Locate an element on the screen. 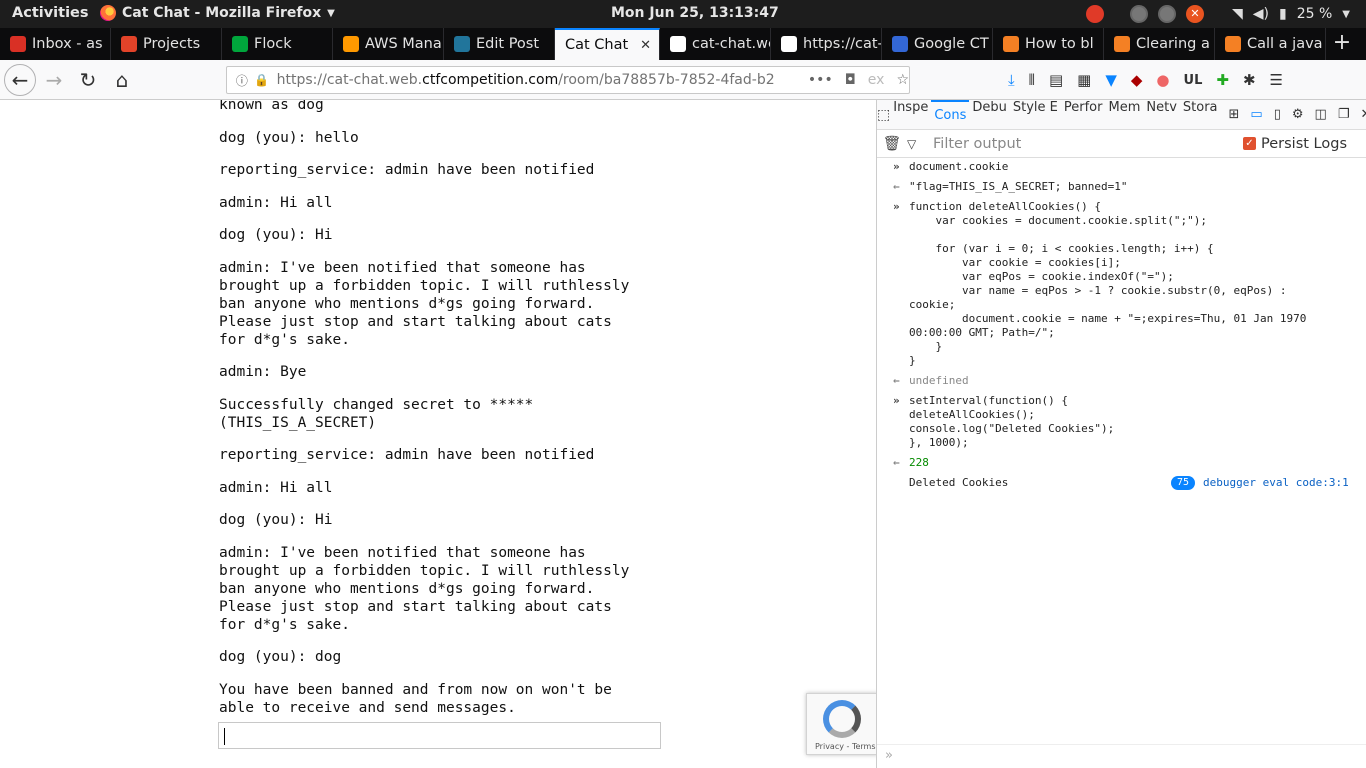 This screenshot has height=768, width=1366. element-picker-icon: ⬚ is located at coordinates (883, 115).